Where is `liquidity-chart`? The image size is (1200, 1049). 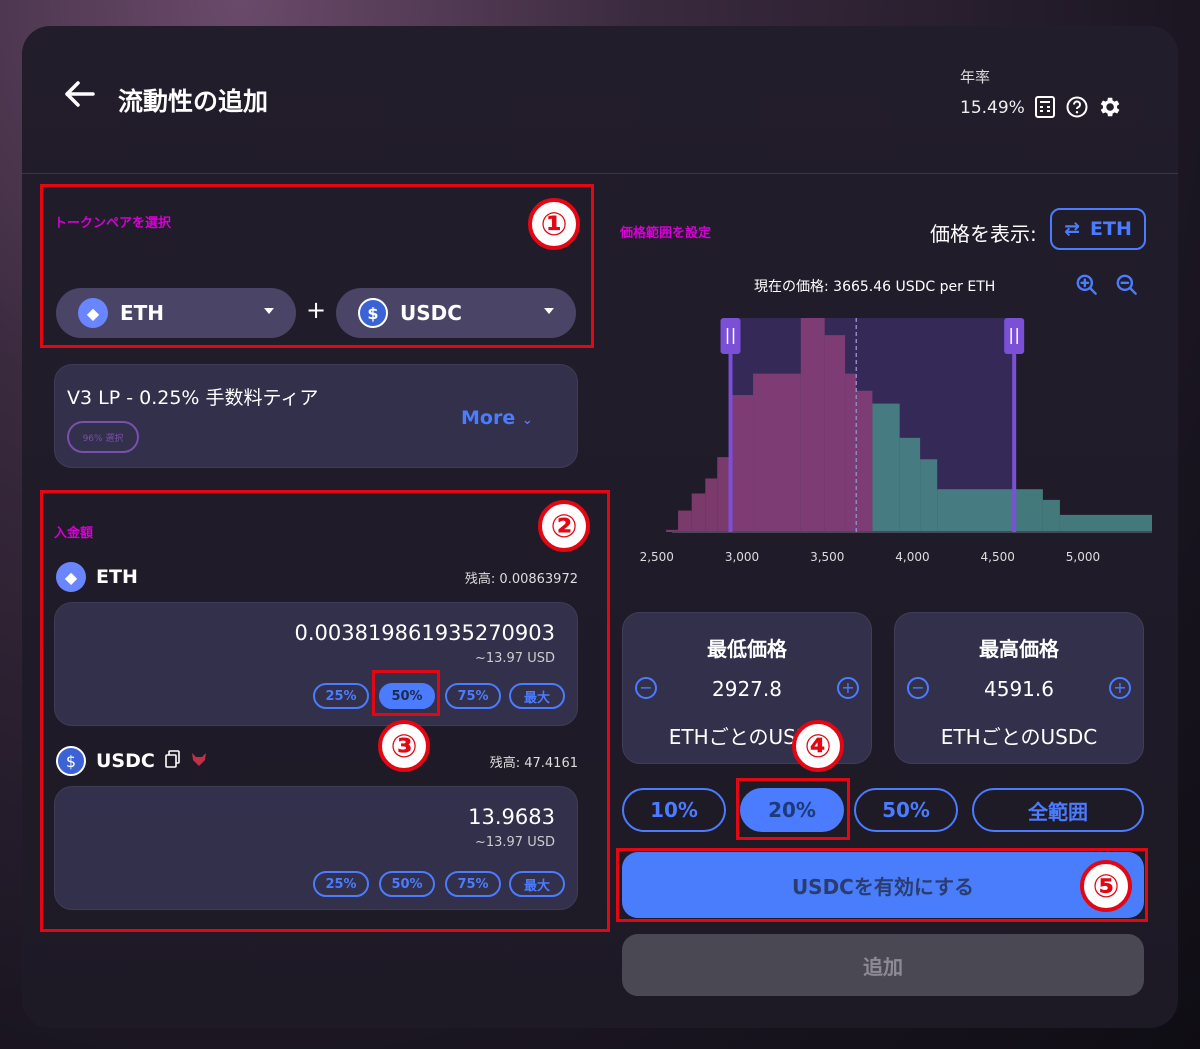 liquidity-chart is located at coordinates (892, 425).